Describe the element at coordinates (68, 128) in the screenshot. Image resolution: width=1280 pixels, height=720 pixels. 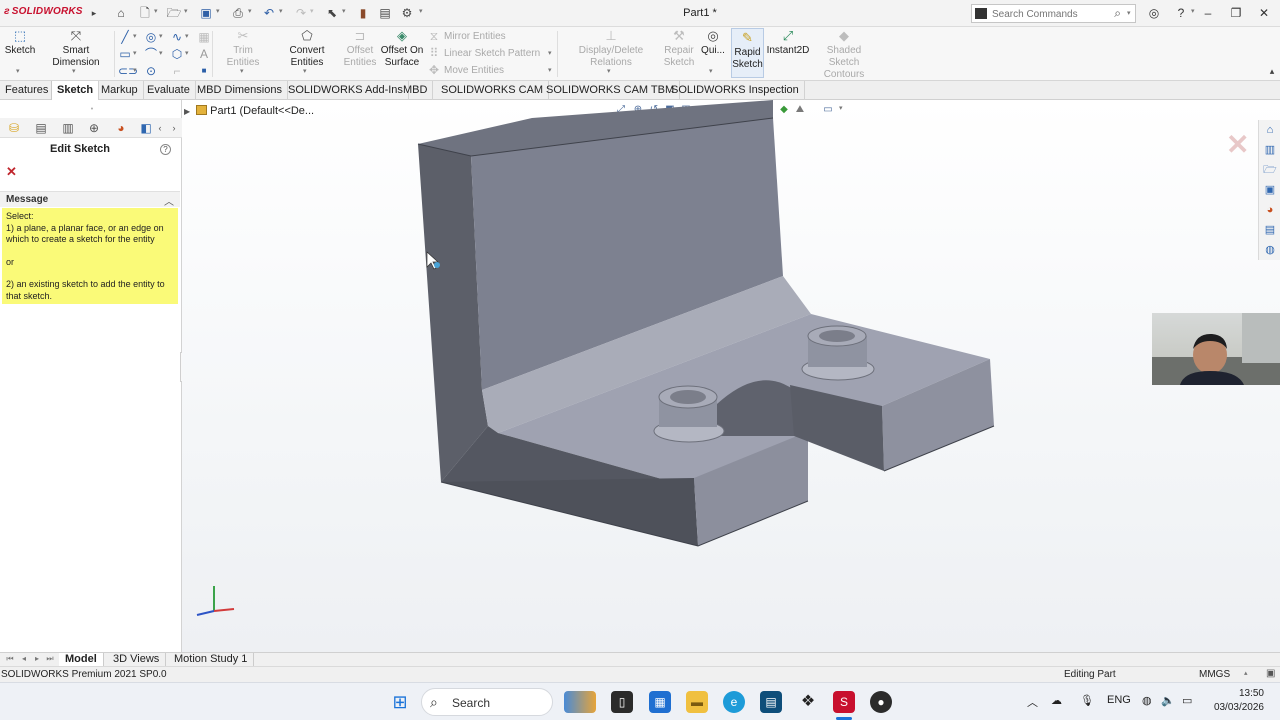
I see `configuration-manager-icon: ▥` at that location.